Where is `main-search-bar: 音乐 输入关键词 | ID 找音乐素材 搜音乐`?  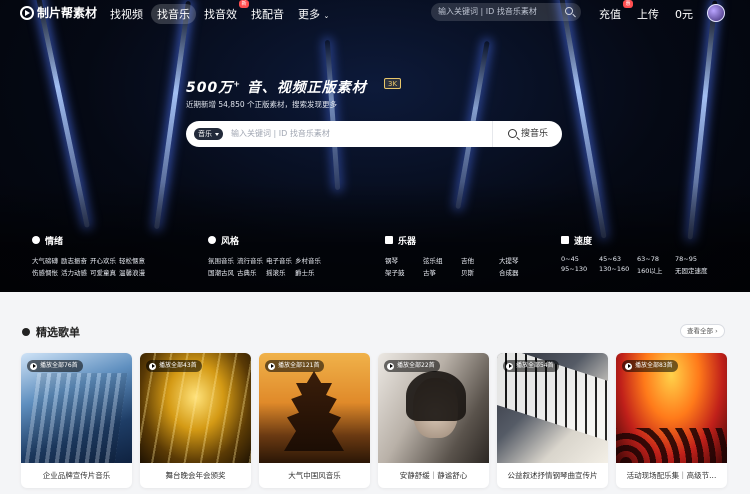
main-search-bar: 音乐 输入关键词 | ID 找音乐素材 搜音乐 is located at coordinates (374, 134).